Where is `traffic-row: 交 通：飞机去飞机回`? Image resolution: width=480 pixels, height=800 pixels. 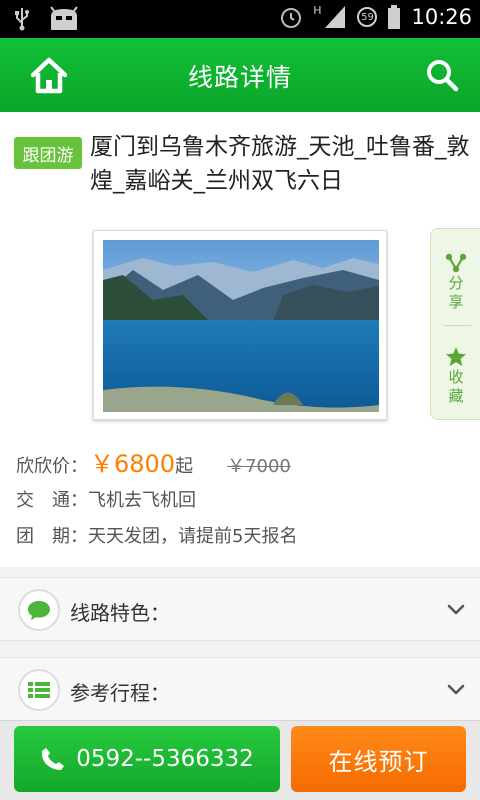
traffic-row: 交 通：飞机去飞机回 is located at coordinates (106, 499).